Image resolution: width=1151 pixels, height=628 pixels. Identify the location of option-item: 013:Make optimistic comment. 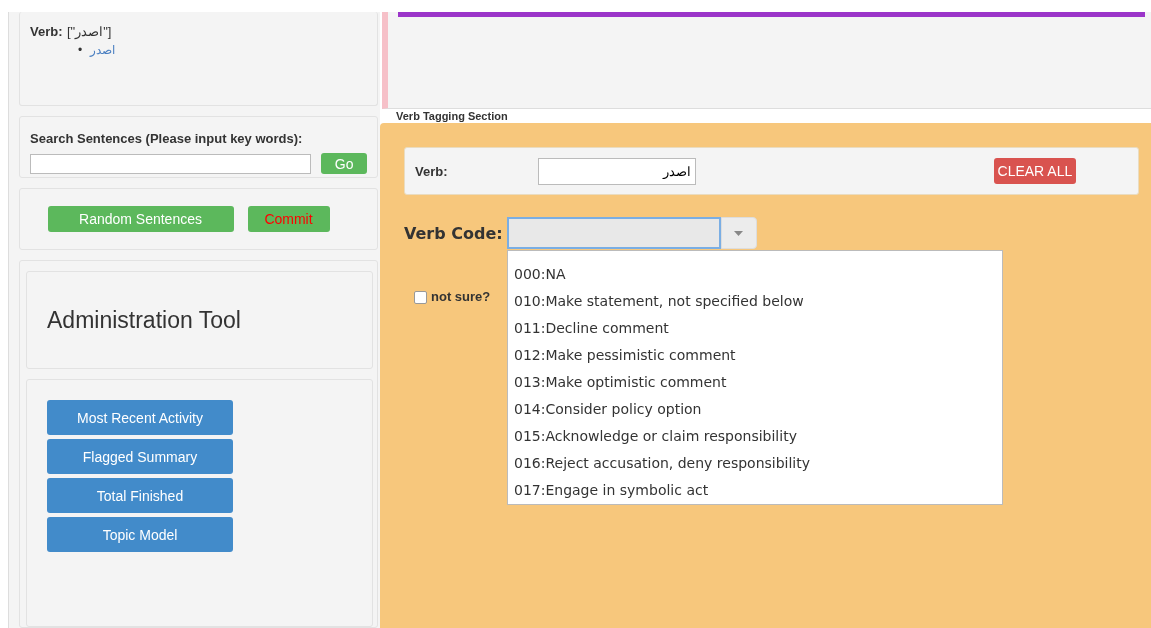
(758, 382).